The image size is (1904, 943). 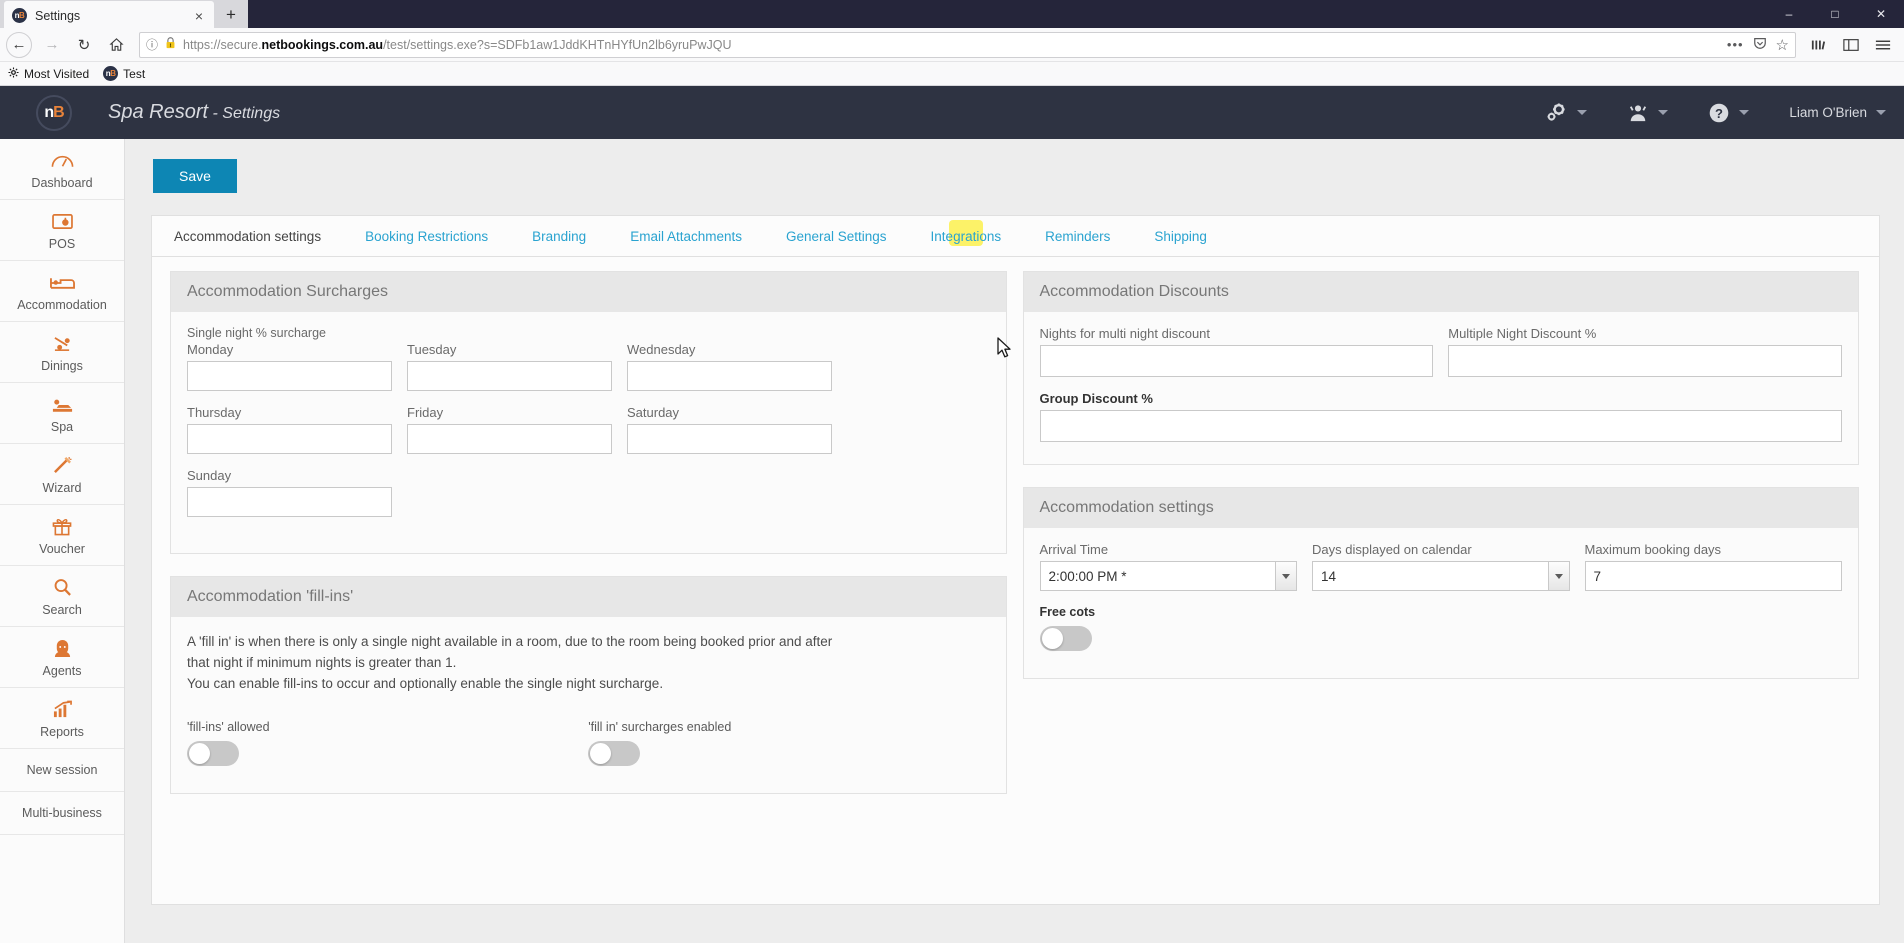 I want to click on sidebar-item-wizard: Wizard, so click(x=62, y=474).